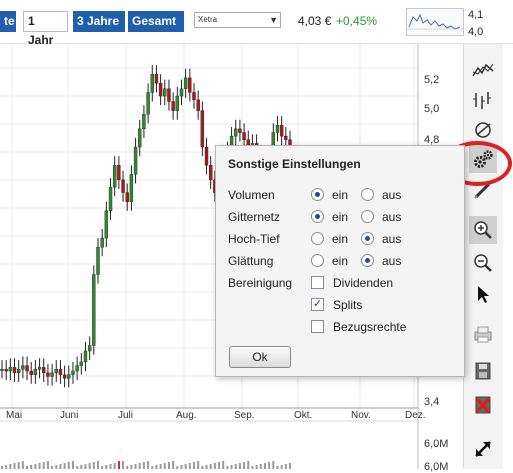 The height and width of the screenshot is (473, 513). Describe the element at coordinates (436, 467) in the screenshot. I see `volume-tick-label: 6,0M` at that location.